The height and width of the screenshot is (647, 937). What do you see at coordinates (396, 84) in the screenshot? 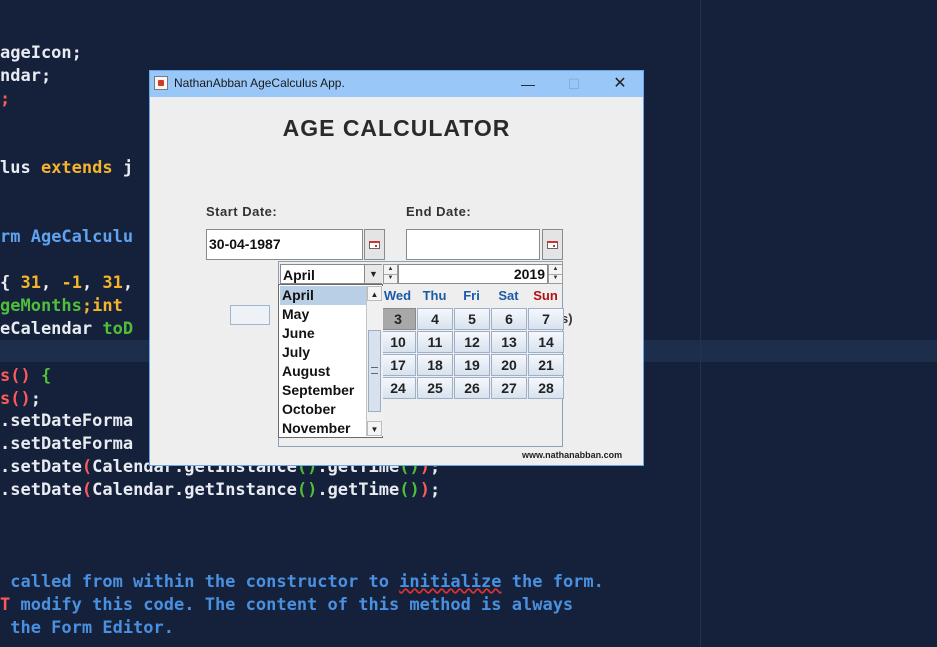
I see `window-titlebar: NathanAbban AgeCalculus App. — ☐ ✕` at bounding box center [396, 84].